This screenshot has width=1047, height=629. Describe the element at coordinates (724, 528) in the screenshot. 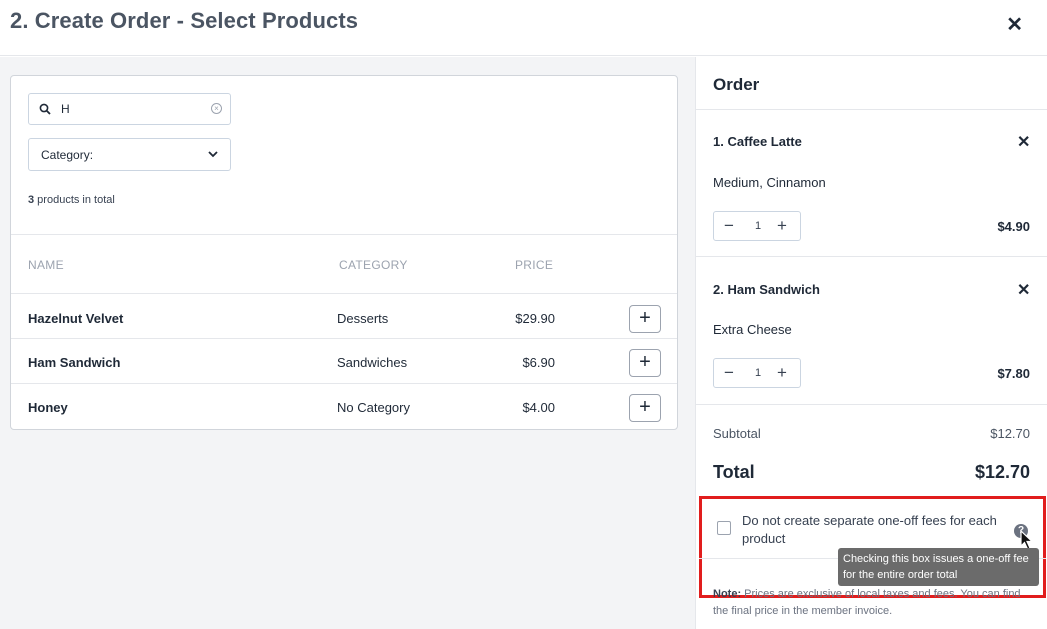

I see `separate-fees-checkbox` at that location.